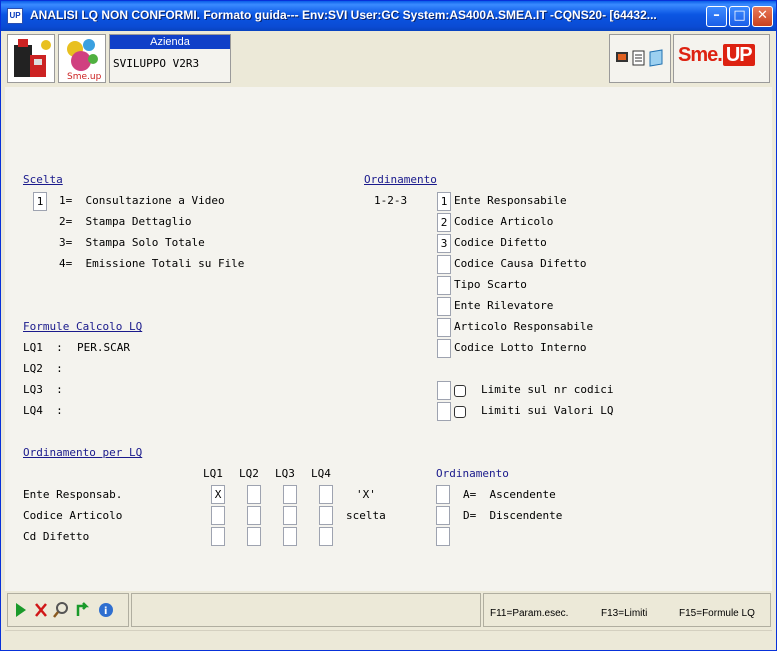  I want to click on lq-row-3-label: Cd Difetto, so click(56, 536).